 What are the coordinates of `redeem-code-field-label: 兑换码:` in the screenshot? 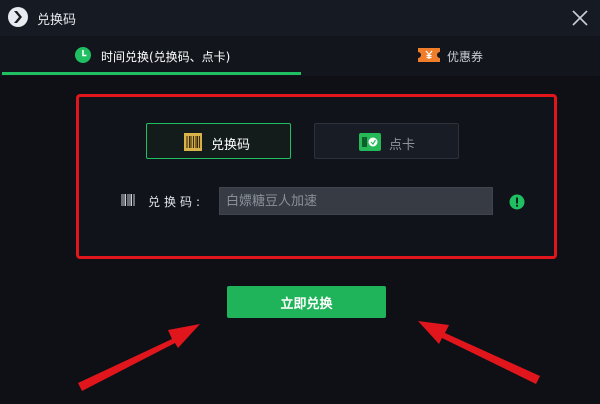 It's located at (176, 202).